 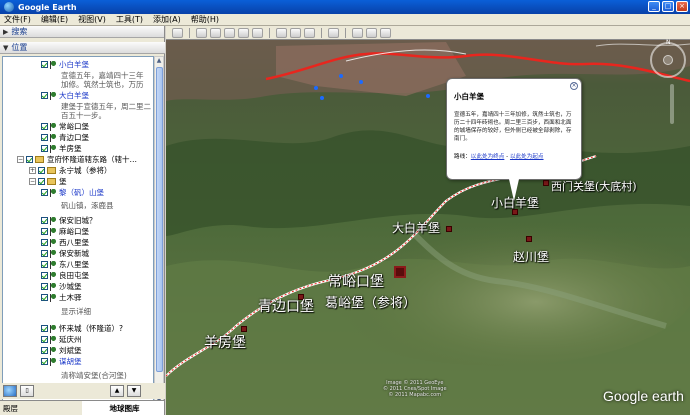 What do you see at coordinates (92, 19) in the screenshot?
I see `menu-view: 视图(V)` at bounding box center [92, 19].